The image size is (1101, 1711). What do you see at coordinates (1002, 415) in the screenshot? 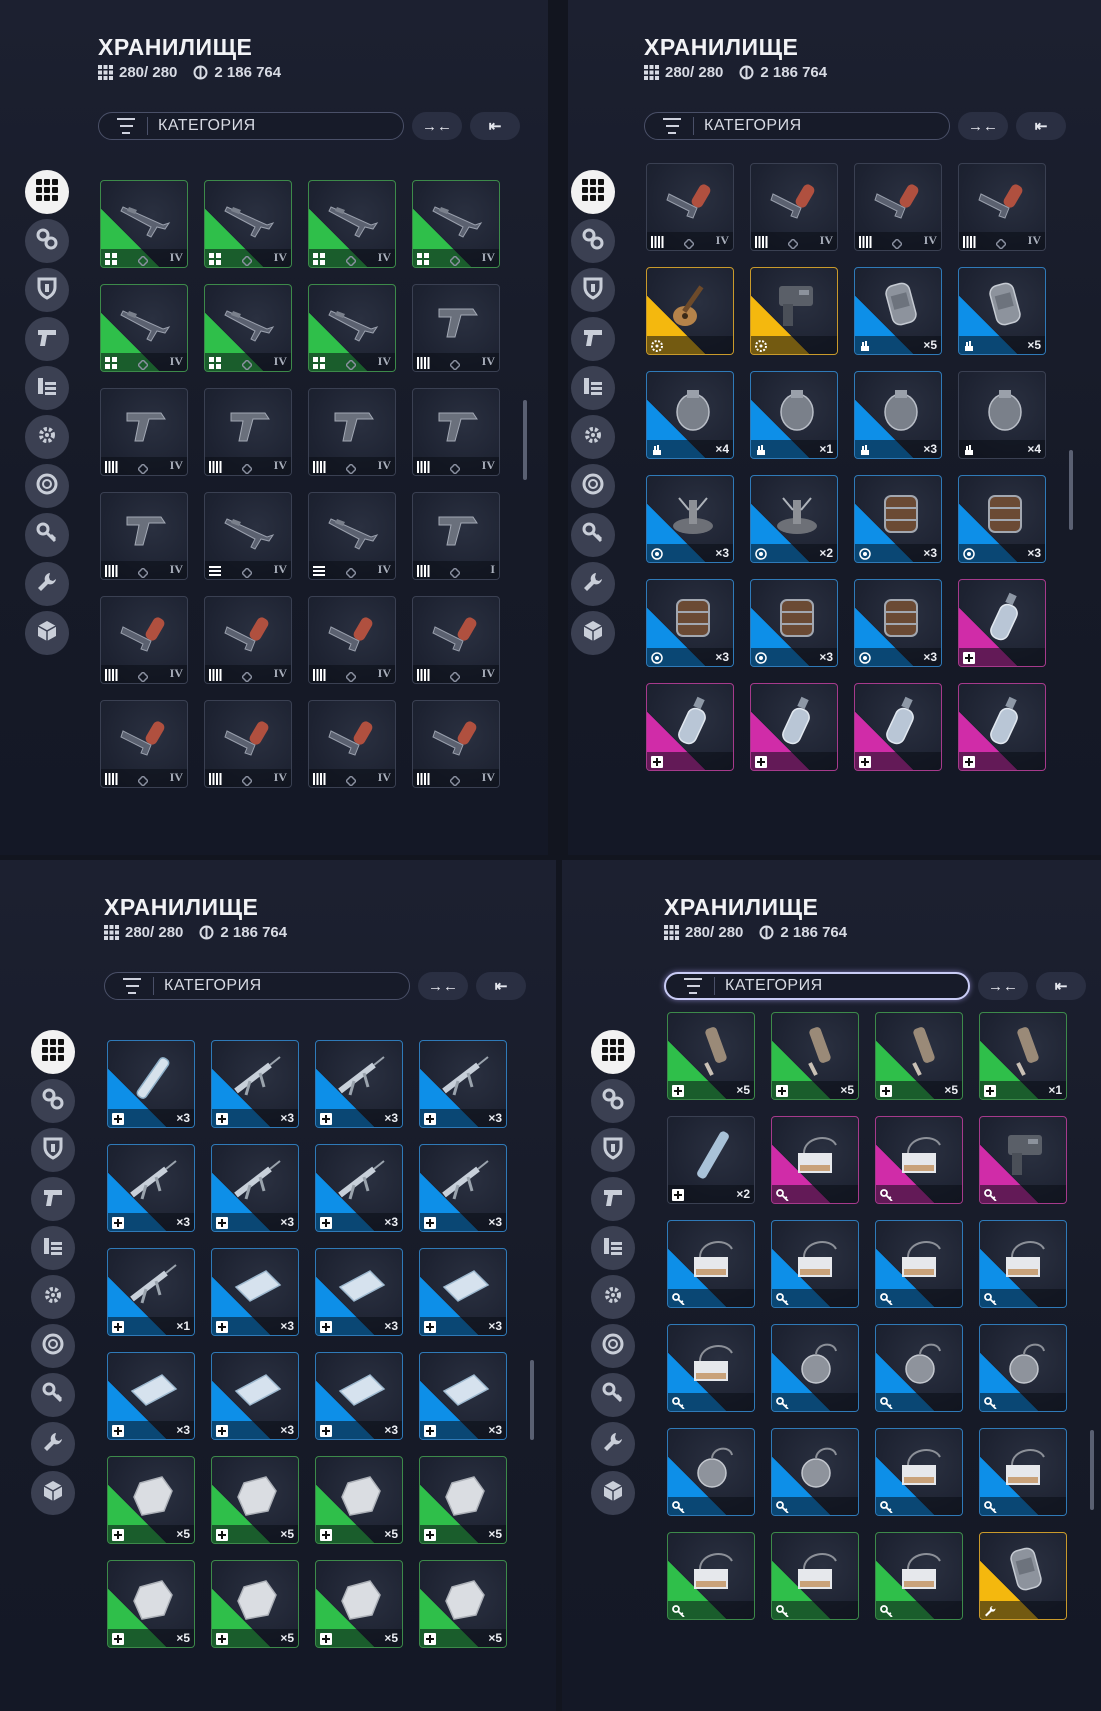
I see `inventory-slot: ×4` at bounding box center [1002, 415].